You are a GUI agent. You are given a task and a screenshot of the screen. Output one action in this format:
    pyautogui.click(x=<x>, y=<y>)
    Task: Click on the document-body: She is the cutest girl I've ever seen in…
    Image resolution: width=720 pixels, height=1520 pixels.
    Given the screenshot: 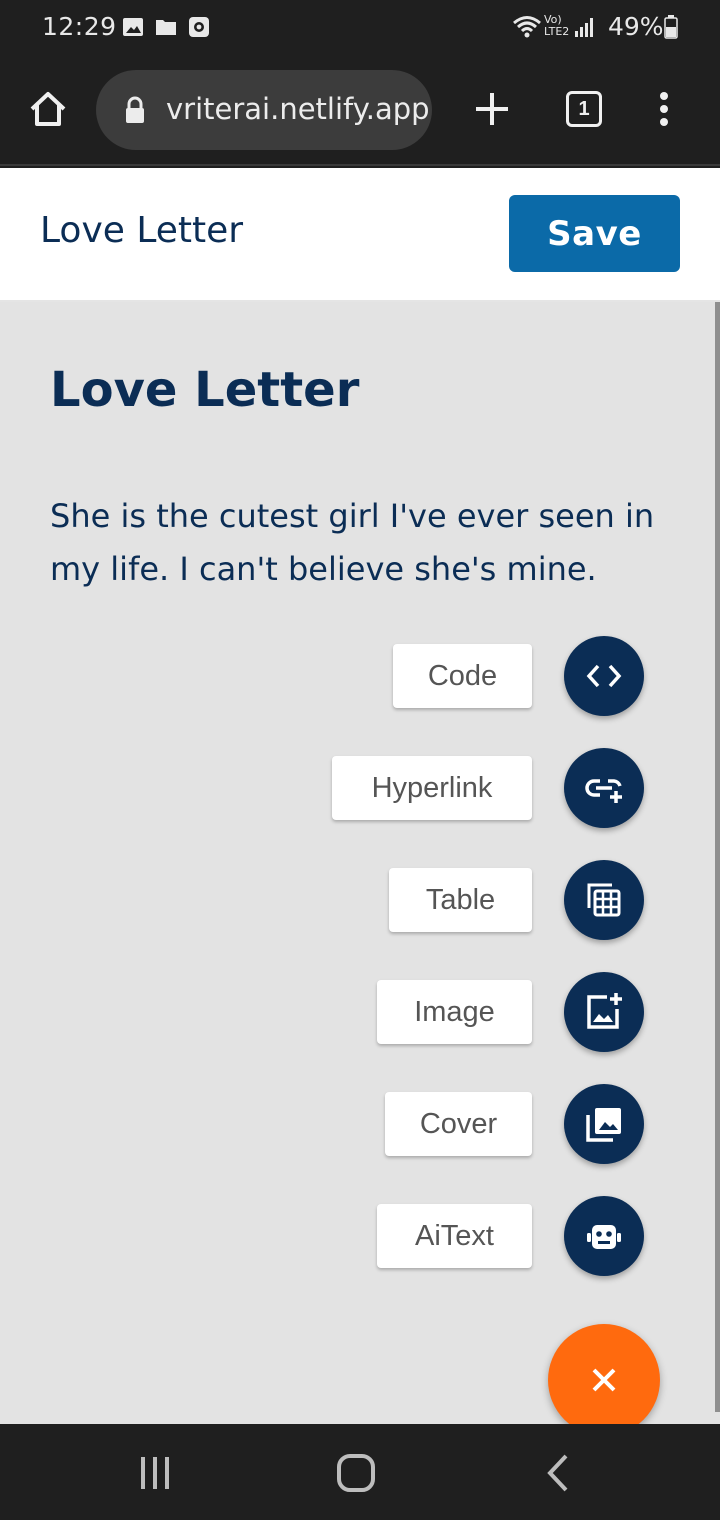 What is the action you would take?
    pyautogui.click(x=360, y=543)
    